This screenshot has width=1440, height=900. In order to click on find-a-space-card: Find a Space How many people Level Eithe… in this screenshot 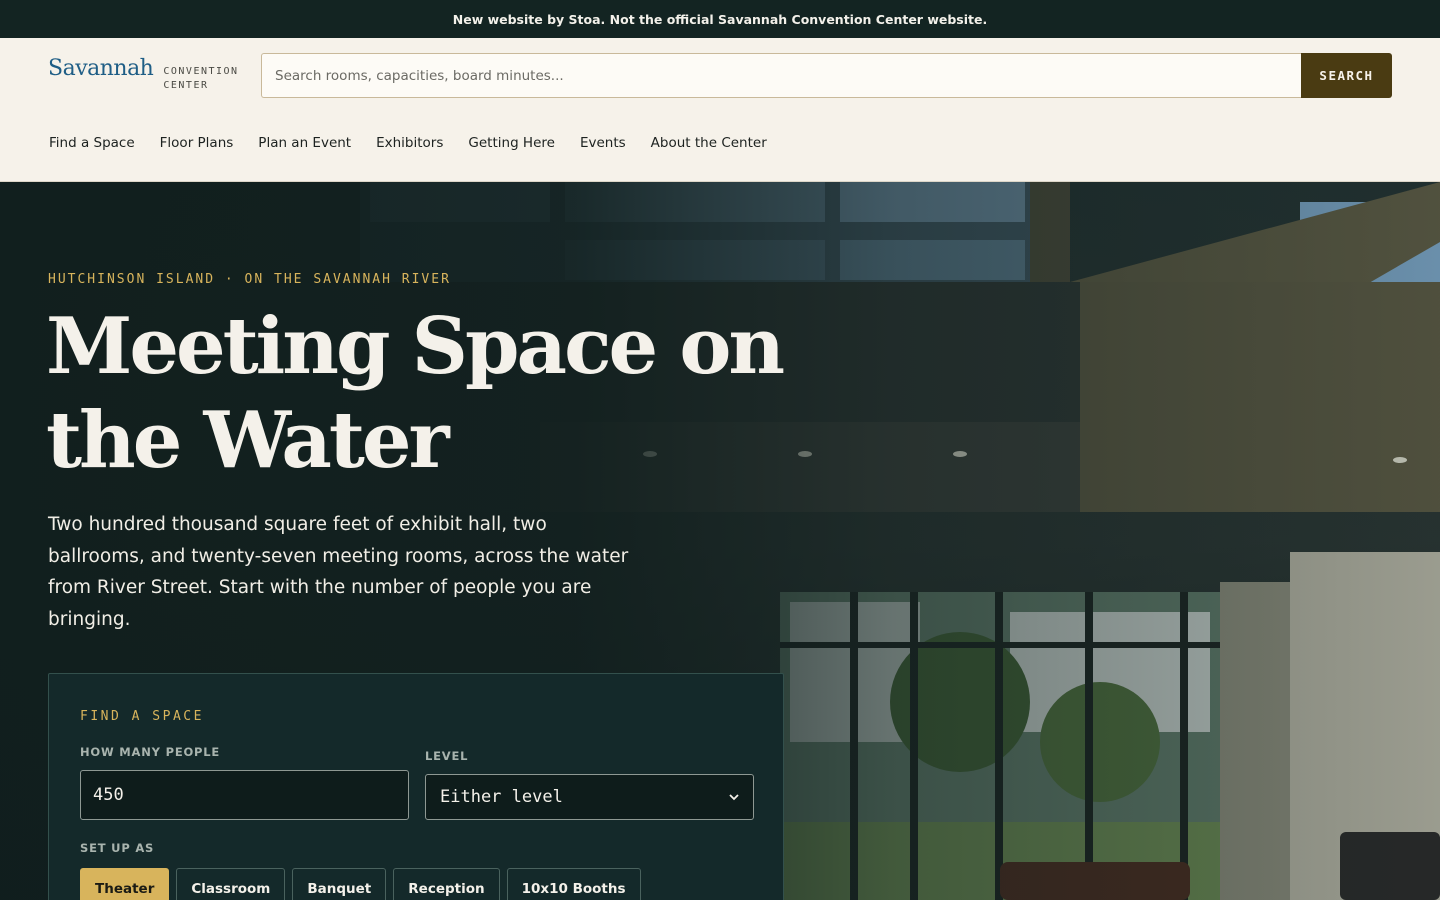, I will do `click(416, 786)`.